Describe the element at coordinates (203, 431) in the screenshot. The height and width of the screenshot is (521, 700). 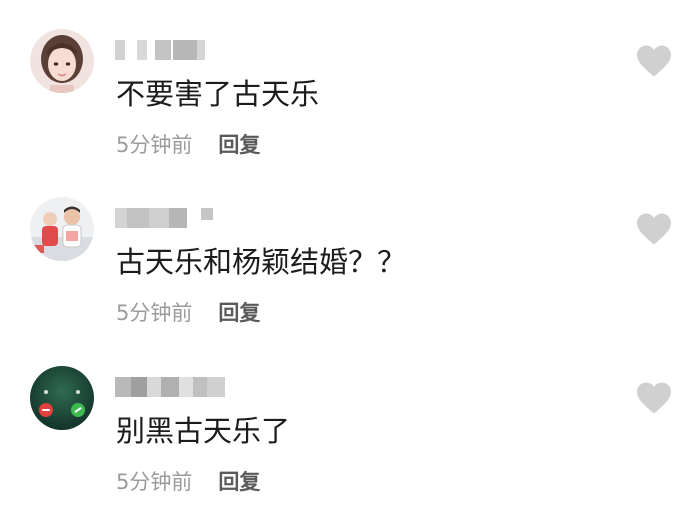
I see `comment-text: 别黑古天乐了` at that location.